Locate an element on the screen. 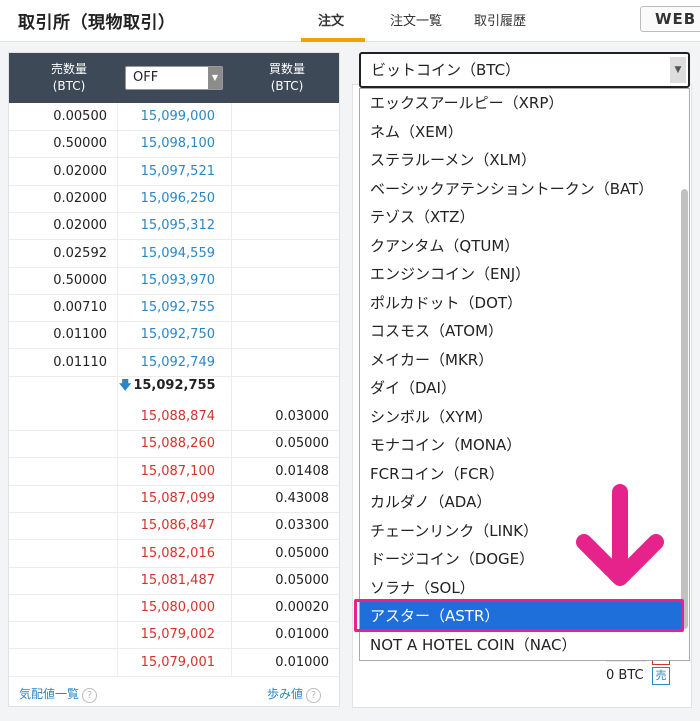  bid-row: 15,079,002 0.01000 is located at coordinates (174, 635).